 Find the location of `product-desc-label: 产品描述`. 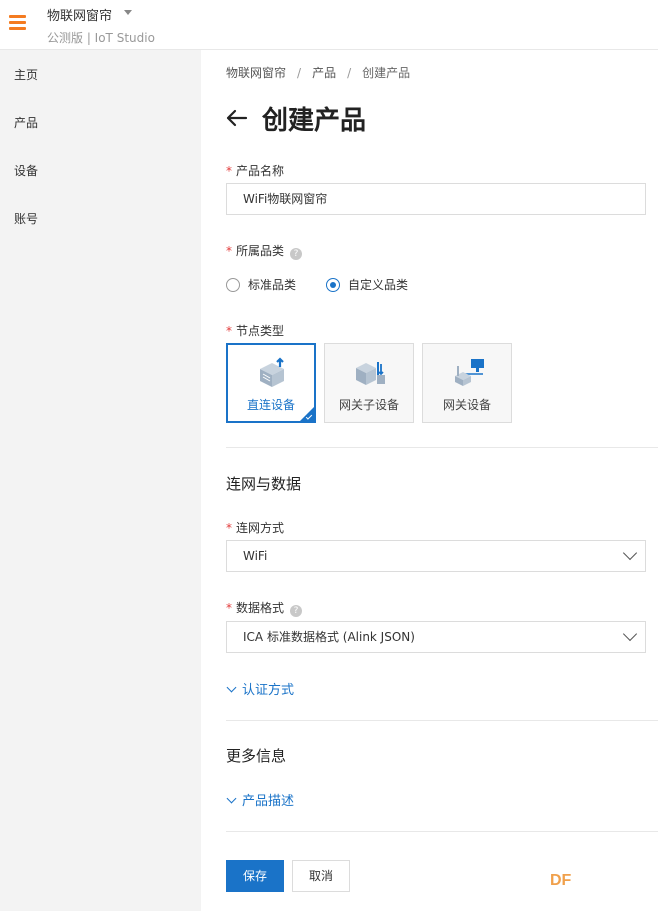

product-desc-label: 产品描述 is located at coordinates (268, 801).